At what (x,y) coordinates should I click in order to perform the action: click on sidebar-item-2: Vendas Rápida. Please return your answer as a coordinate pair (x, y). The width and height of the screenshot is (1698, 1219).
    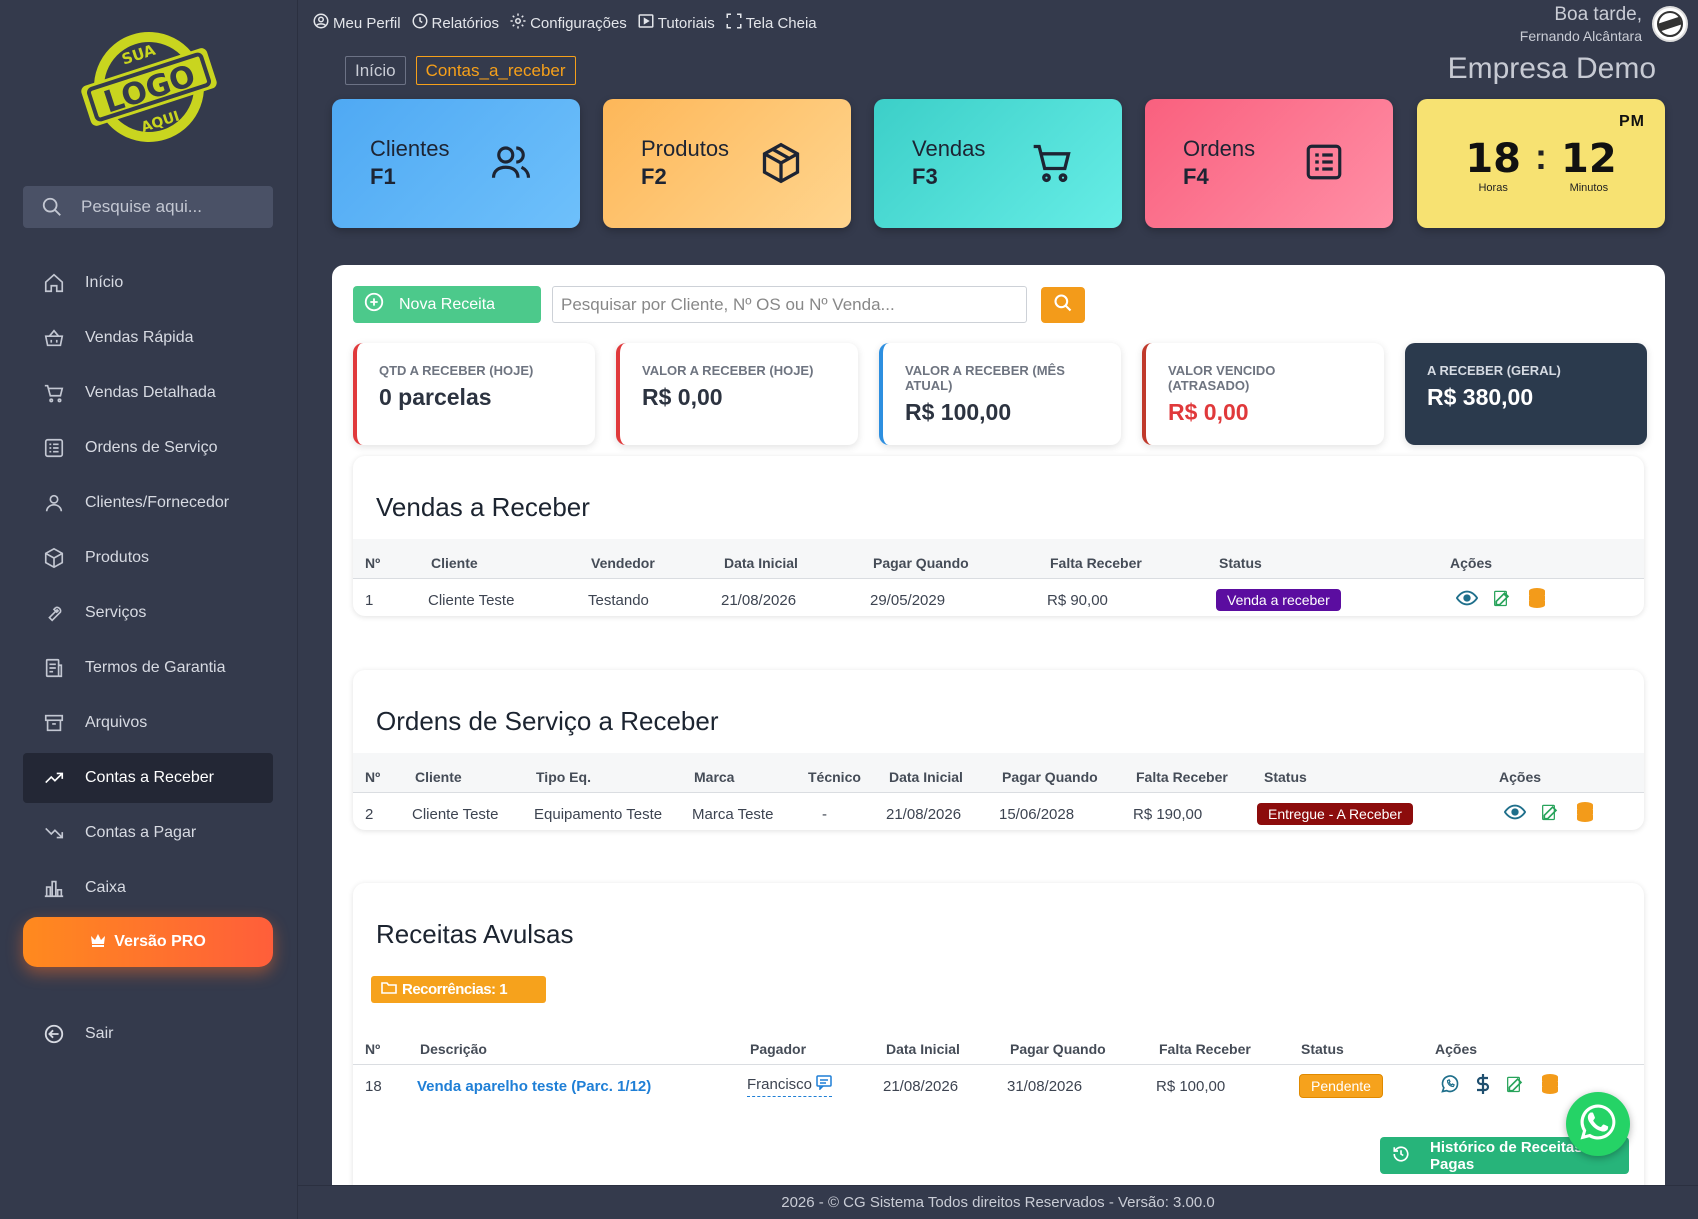
    Looking at the image, I should click on (148, 338).